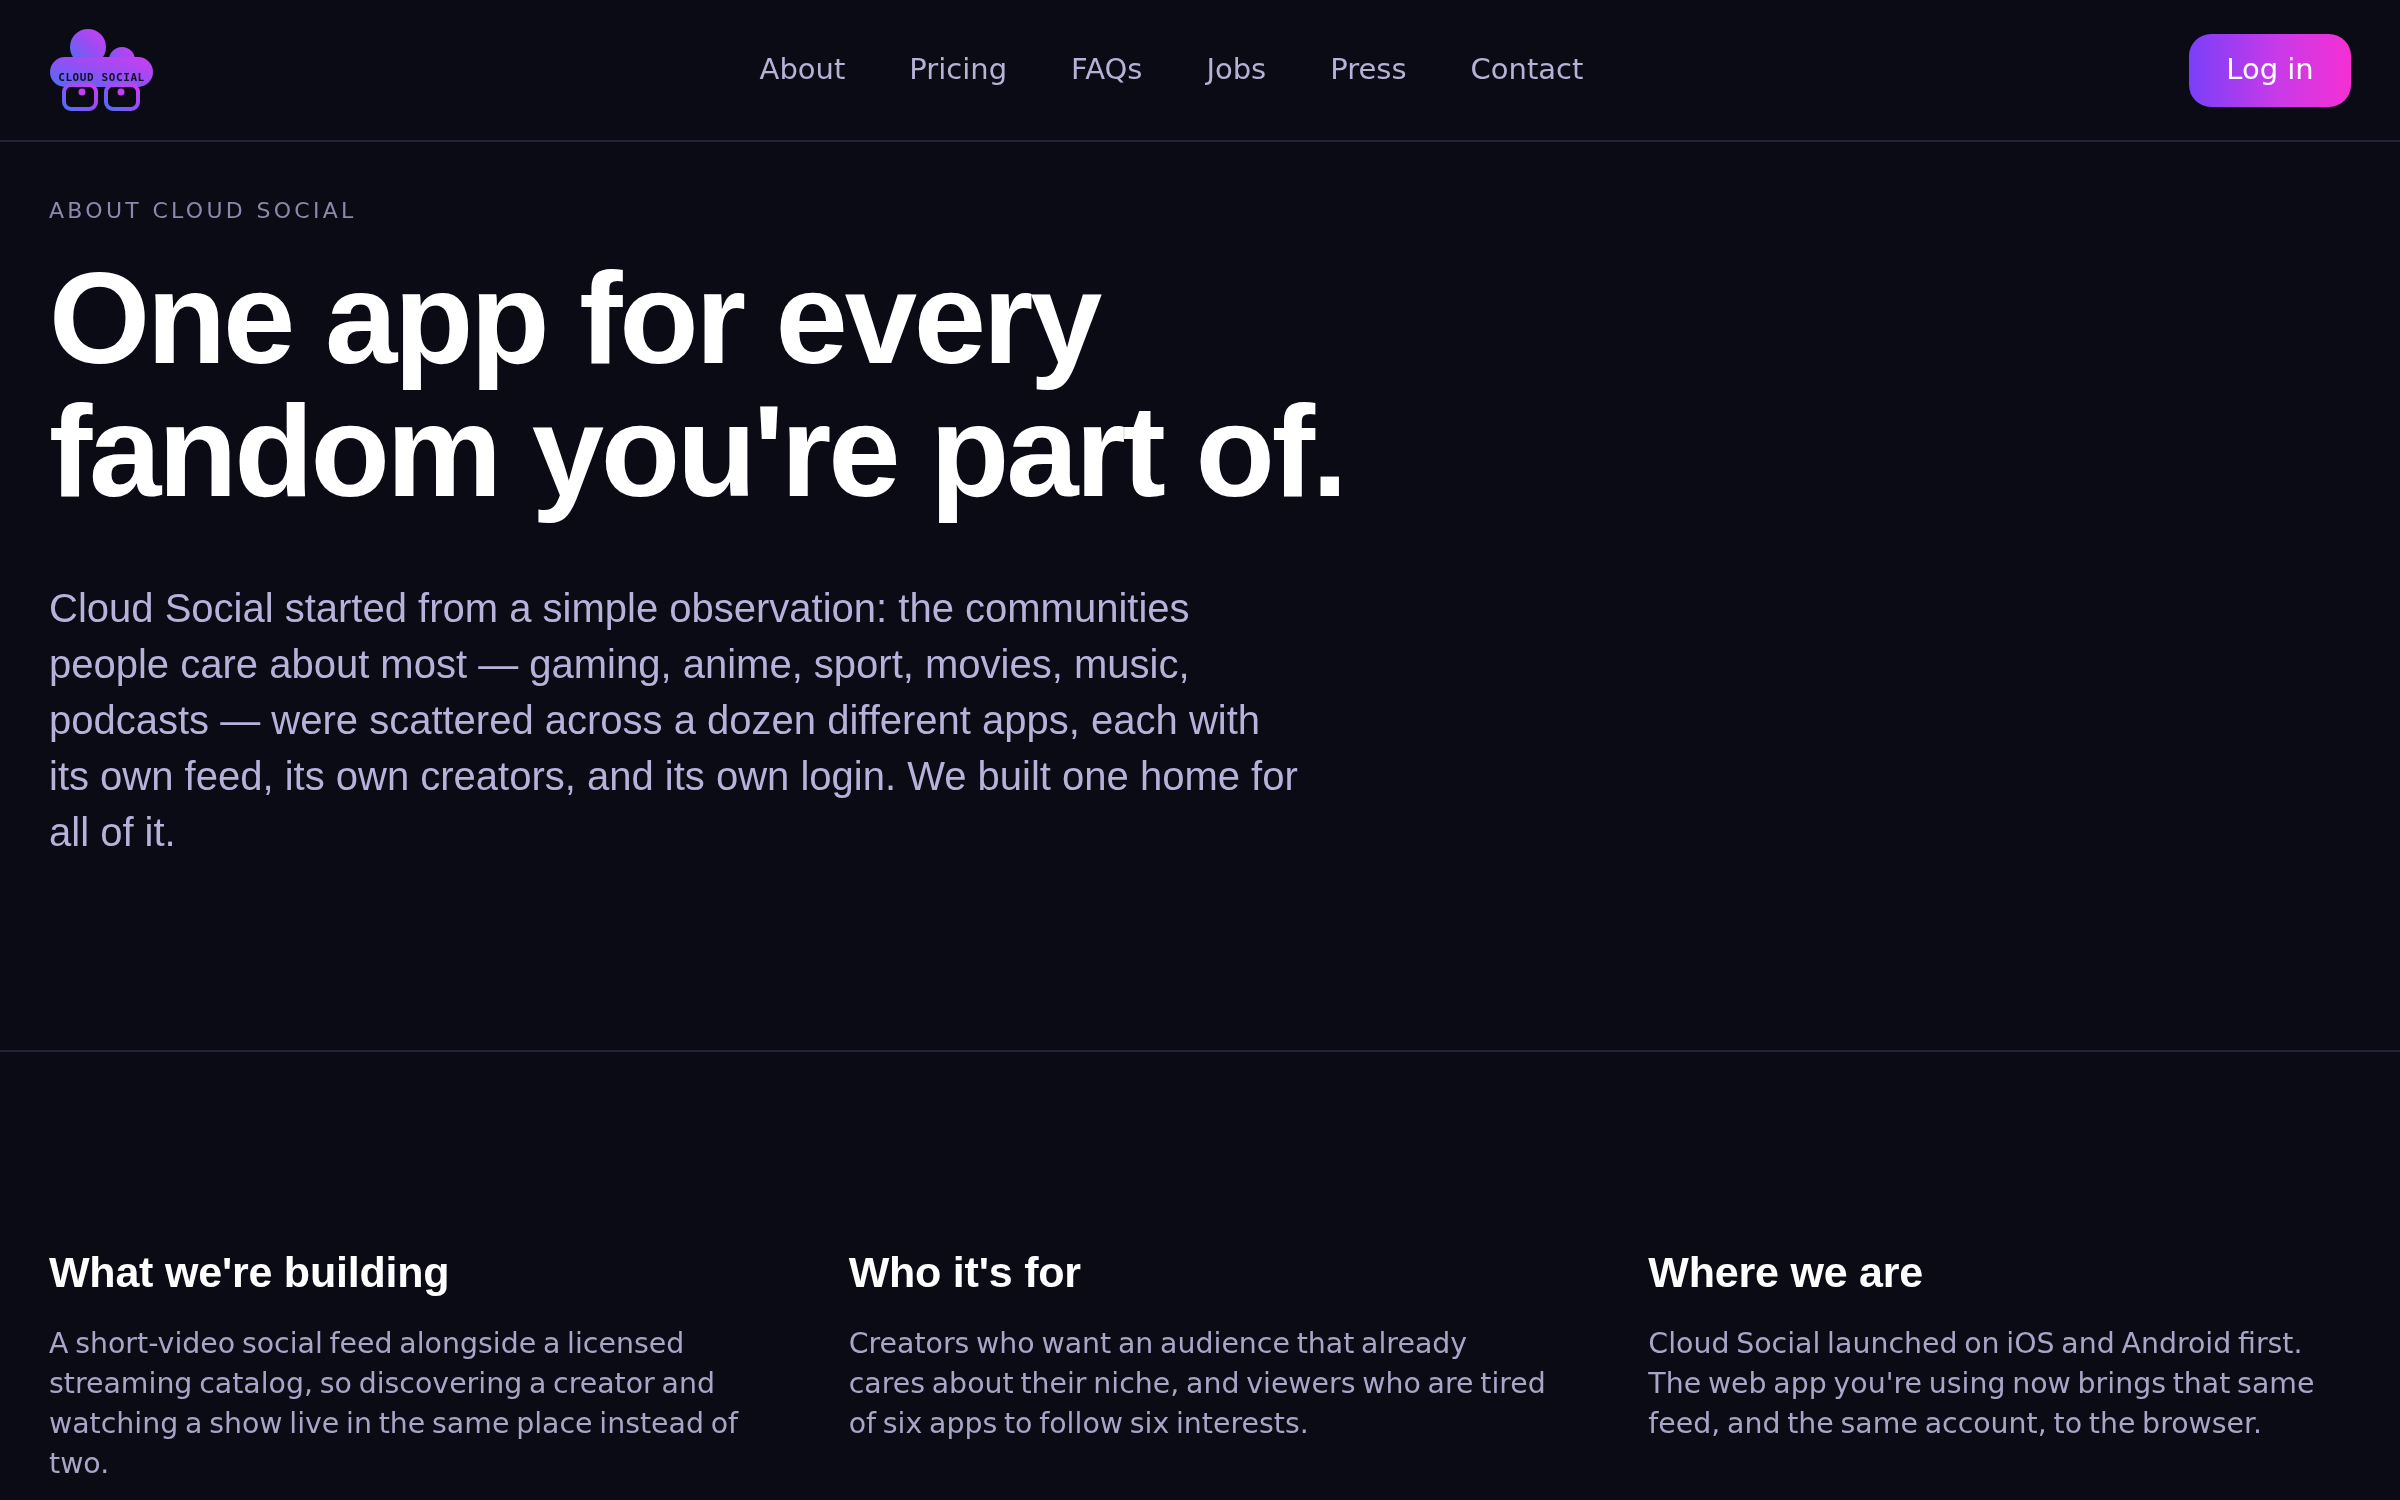 The height and width of the screenshot is (1500, 2400). What do you see at coordinates (2270, 70) in the screenshot?
I see `login-button: Log in` at bounding box center [2270, 70].